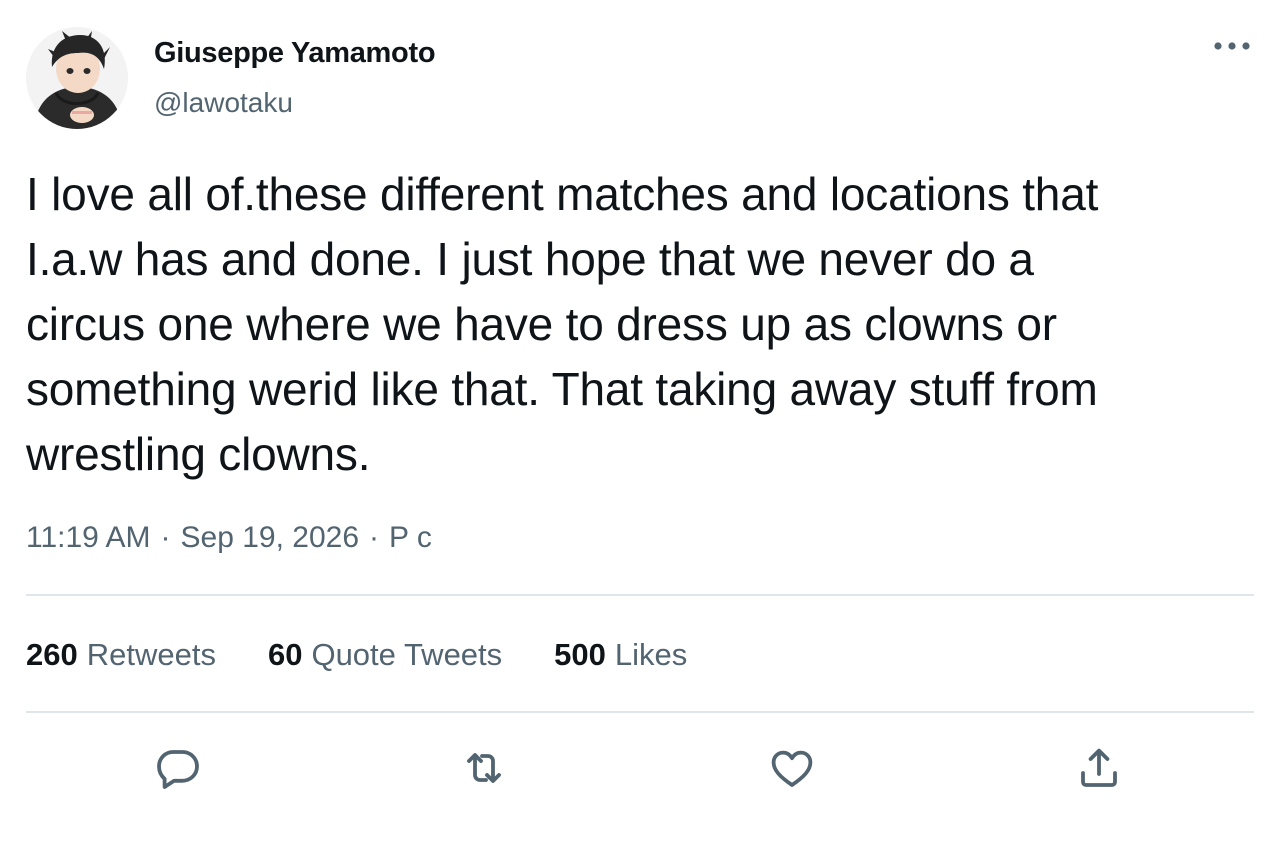 The width and height of the screenshot is (1280, 845). I want to click on tweet-date: Sep 19, 2026, so click(270, 538).